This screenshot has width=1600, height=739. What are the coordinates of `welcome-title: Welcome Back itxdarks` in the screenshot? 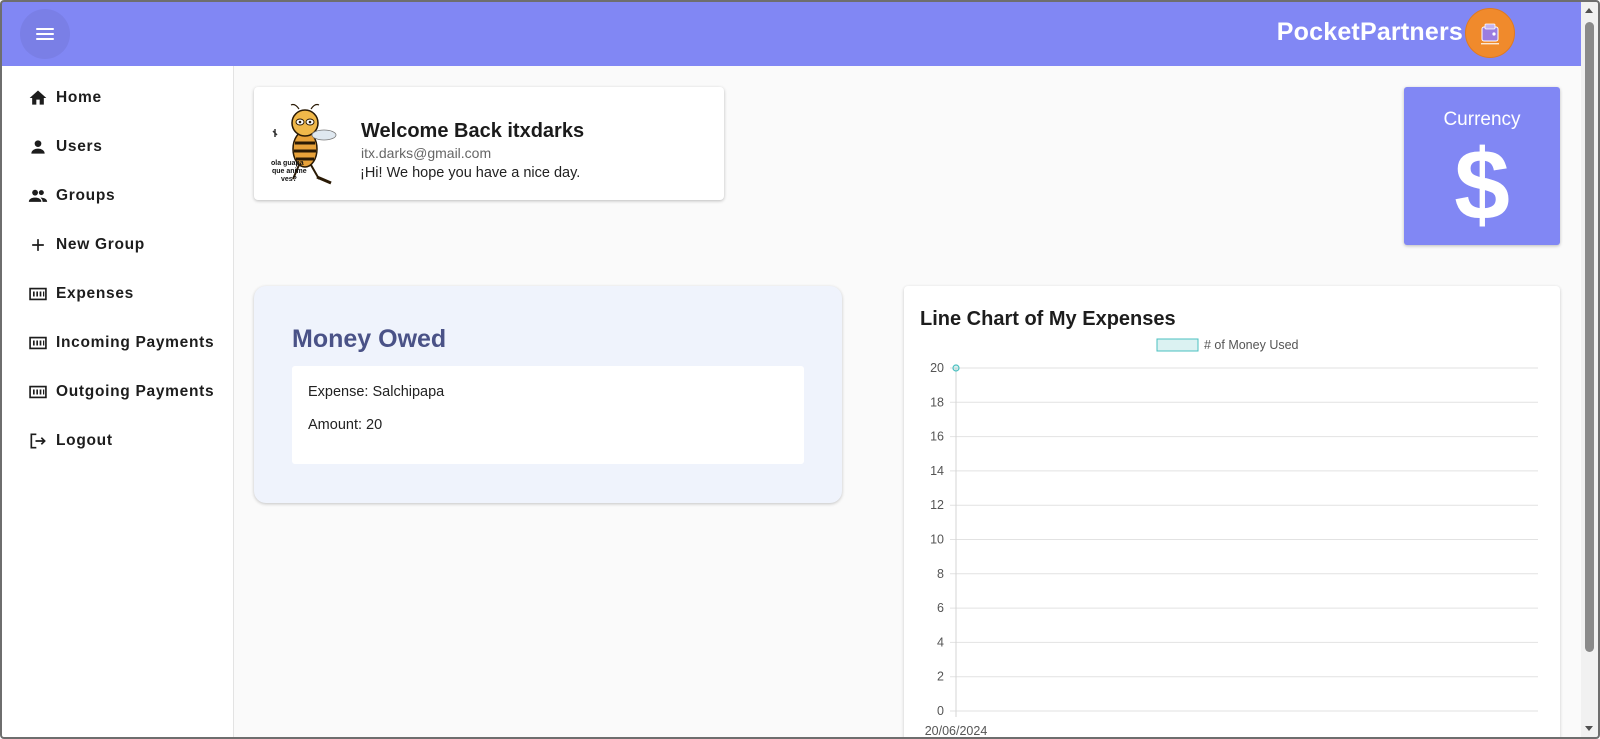 It's located at (473, 131).